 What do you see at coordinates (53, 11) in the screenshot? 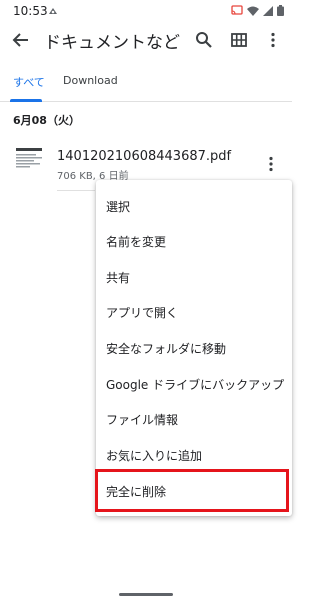
I see `cloud-sync-icon` at bounding box center [53, 11].